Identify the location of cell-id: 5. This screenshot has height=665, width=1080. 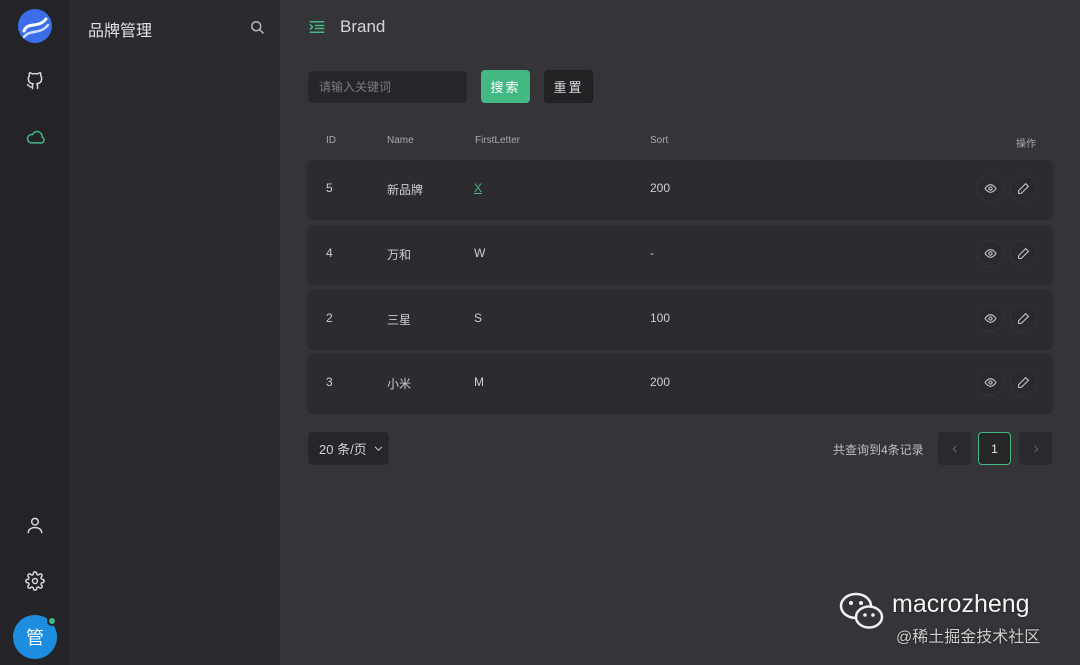
(329, 188).